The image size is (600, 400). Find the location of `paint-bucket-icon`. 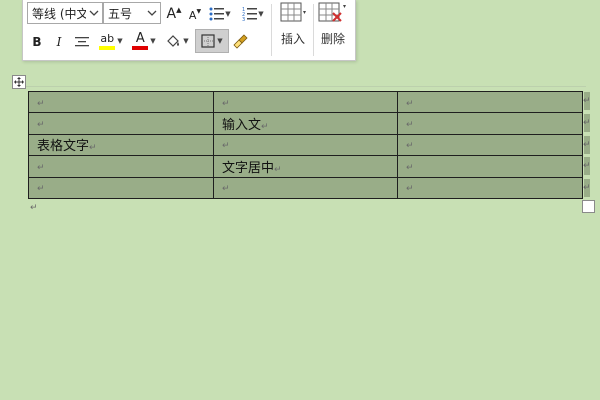

paint-bucket-icon is located at coordinates (173, 41).